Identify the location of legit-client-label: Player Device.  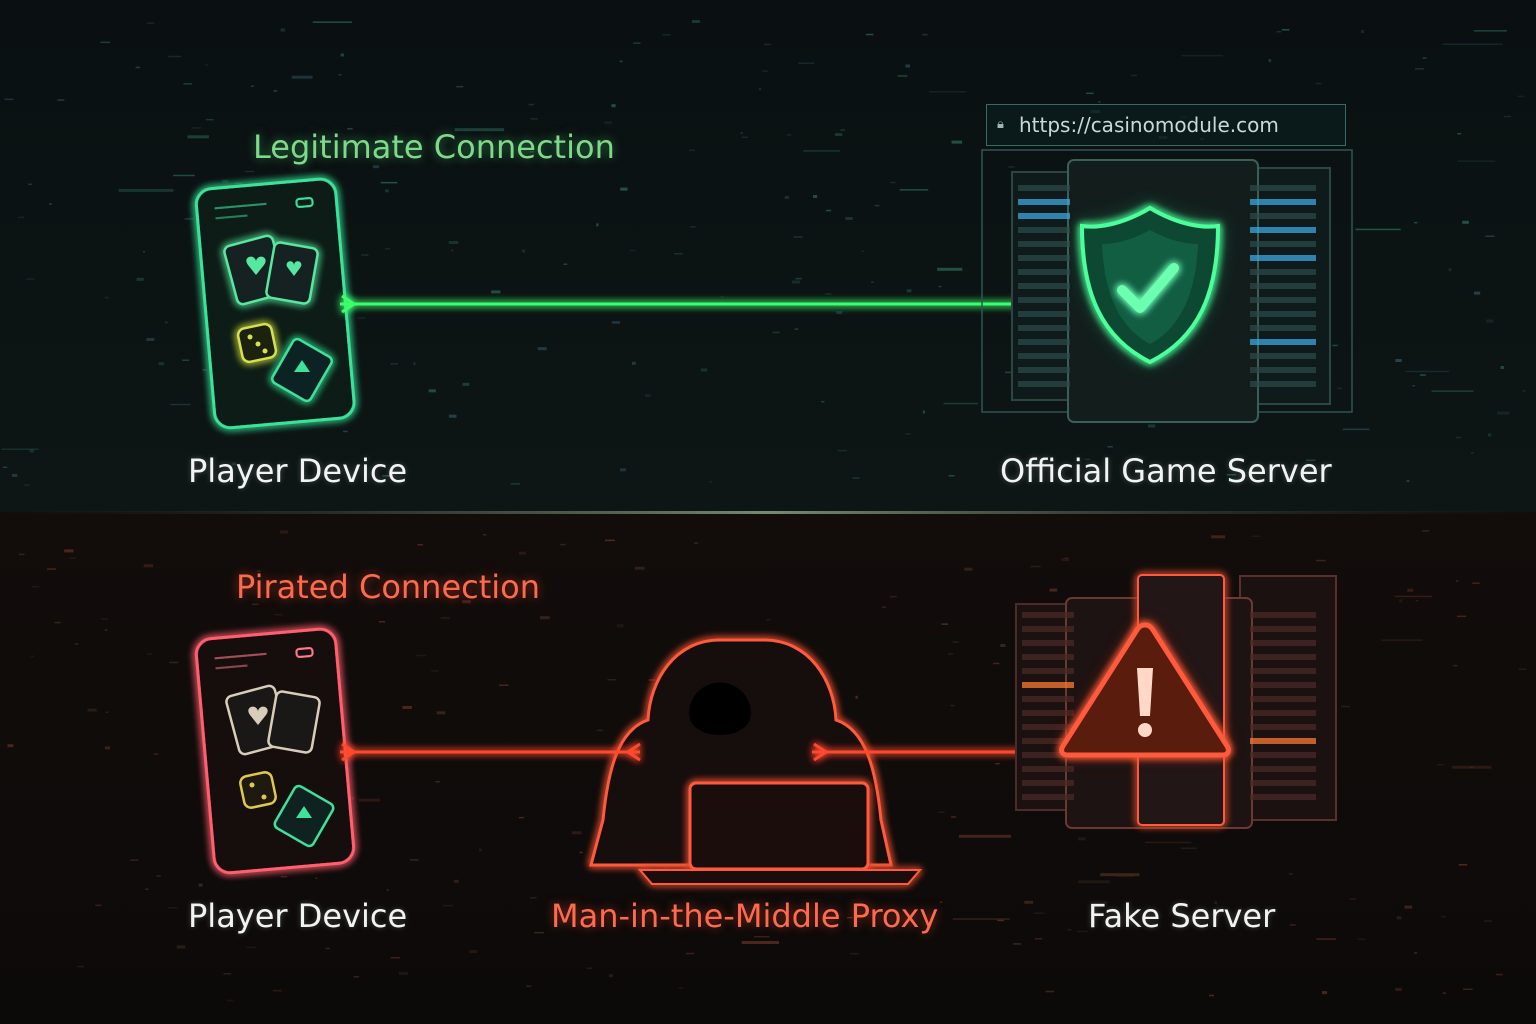
(298, 471).